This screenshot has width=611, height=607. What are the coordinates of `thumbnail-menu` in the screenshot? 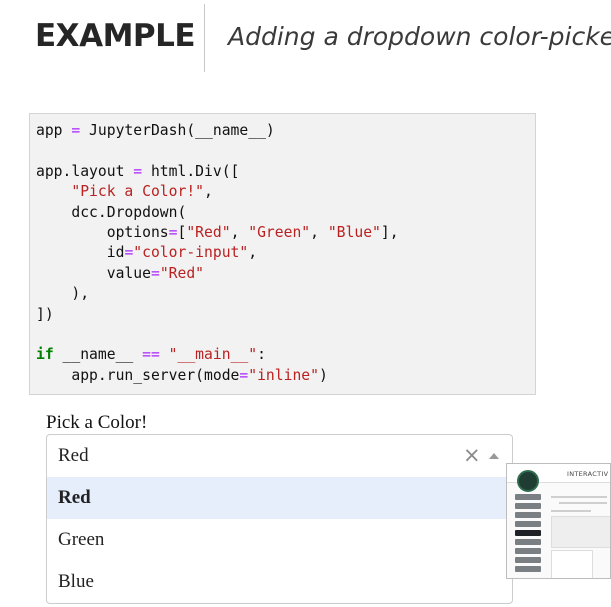 It's located at (572, 564).